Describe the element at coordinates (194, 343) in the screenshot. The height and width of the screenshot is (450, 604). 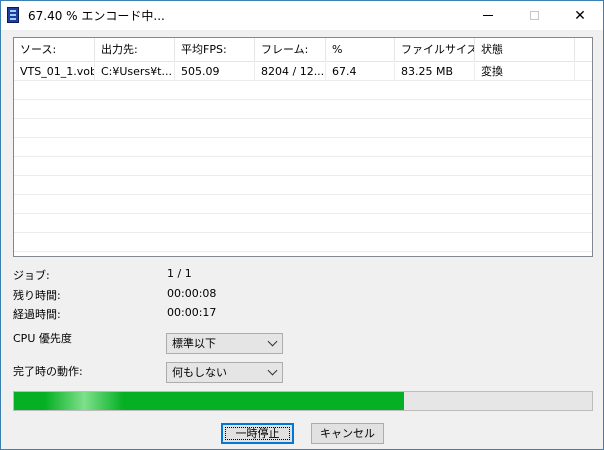
I see `cpu-priority-value: 標準以下` at that location.